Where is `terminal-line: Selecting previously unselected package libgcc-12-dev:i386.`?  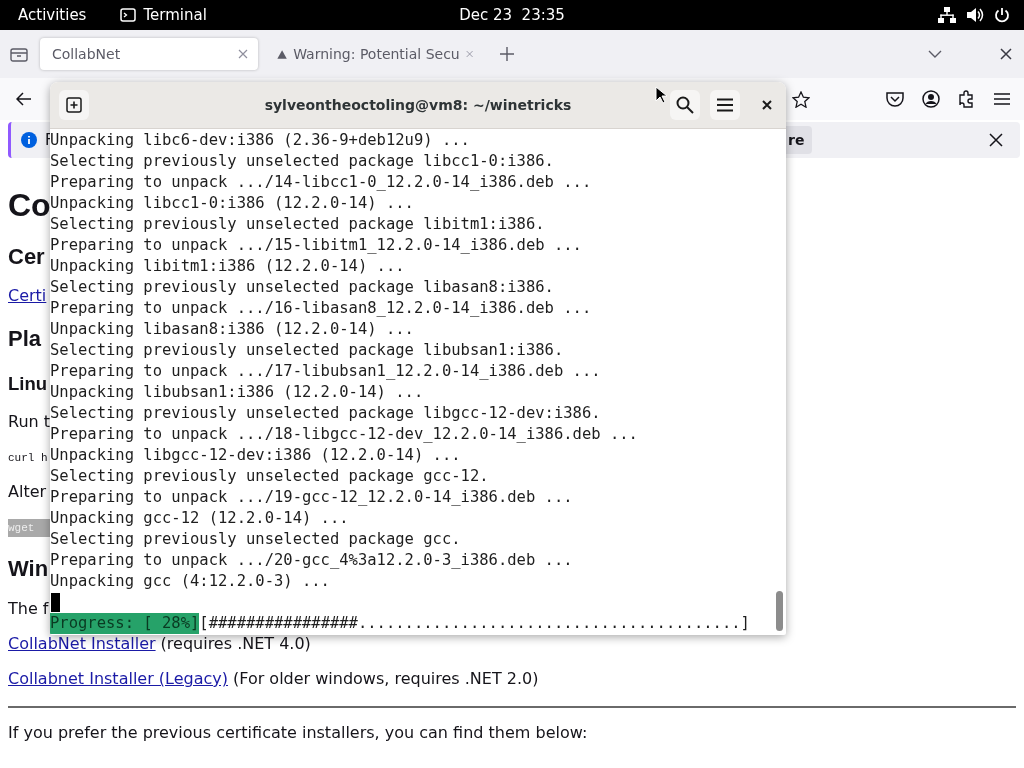
terminal-line: Selecting previously unselected package libgcc-12-dev:i386. is located at coordinates (326, 412).